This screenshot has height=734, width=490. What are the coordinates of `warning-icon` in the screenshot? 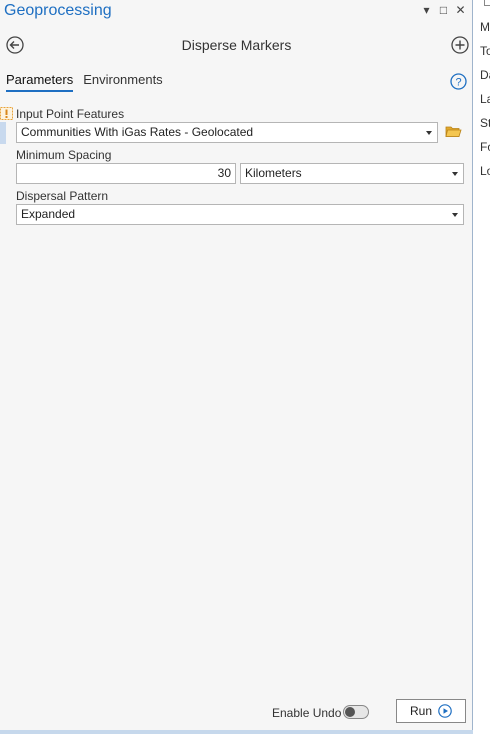 It's located at (6, 113).